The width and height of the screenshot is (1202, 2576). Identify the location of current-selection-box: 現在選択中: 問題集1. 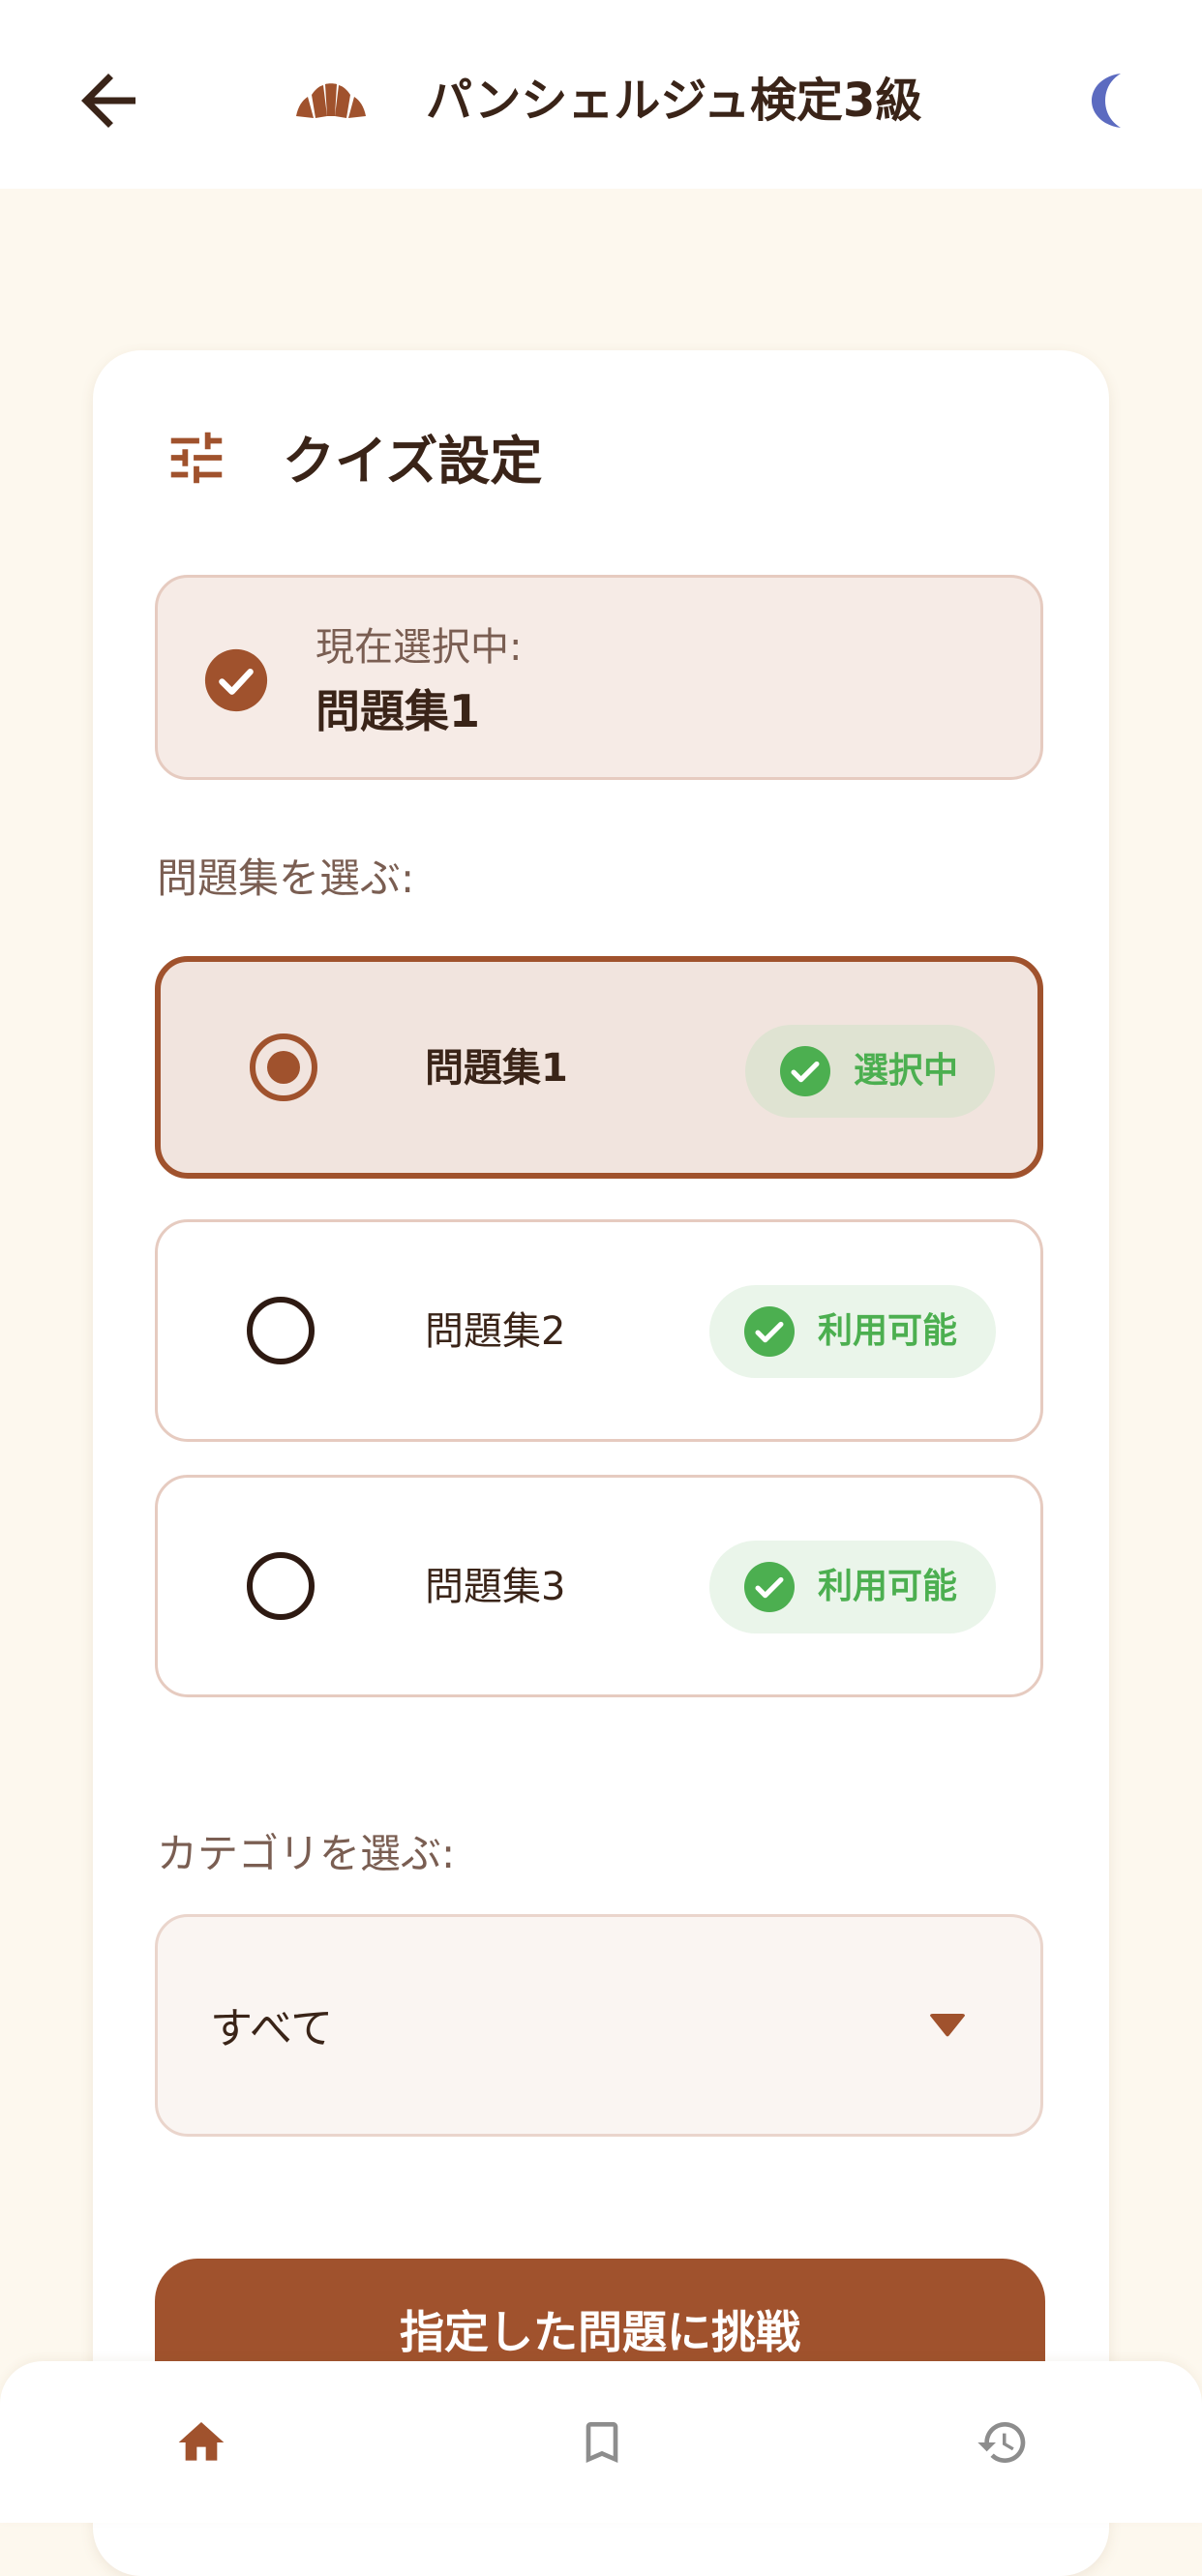
(599, 677).